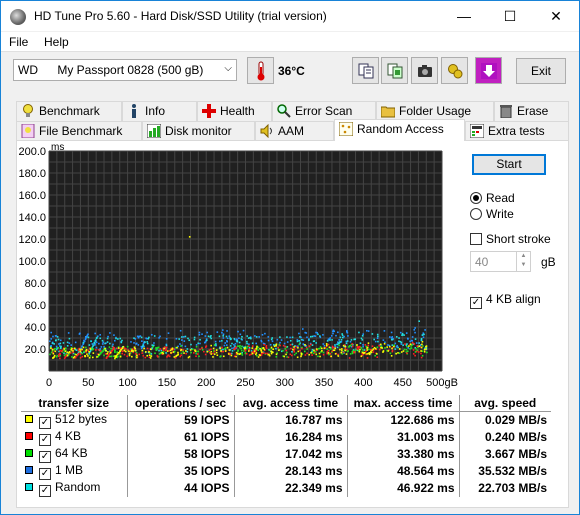  What do you see at coordinates (556, 16) in the screenshot?
I see `close-button: ✕` at bounding box center [556, 16].